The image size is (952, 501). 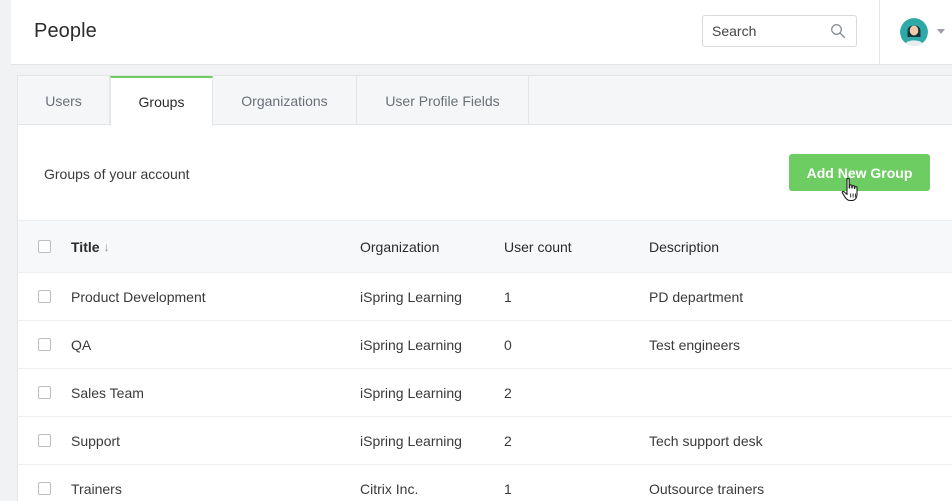 What do you see at coordinates (117, 174) in the screenshot?
I see `section-label: Groups of your account` at bounding box center [117, 174].